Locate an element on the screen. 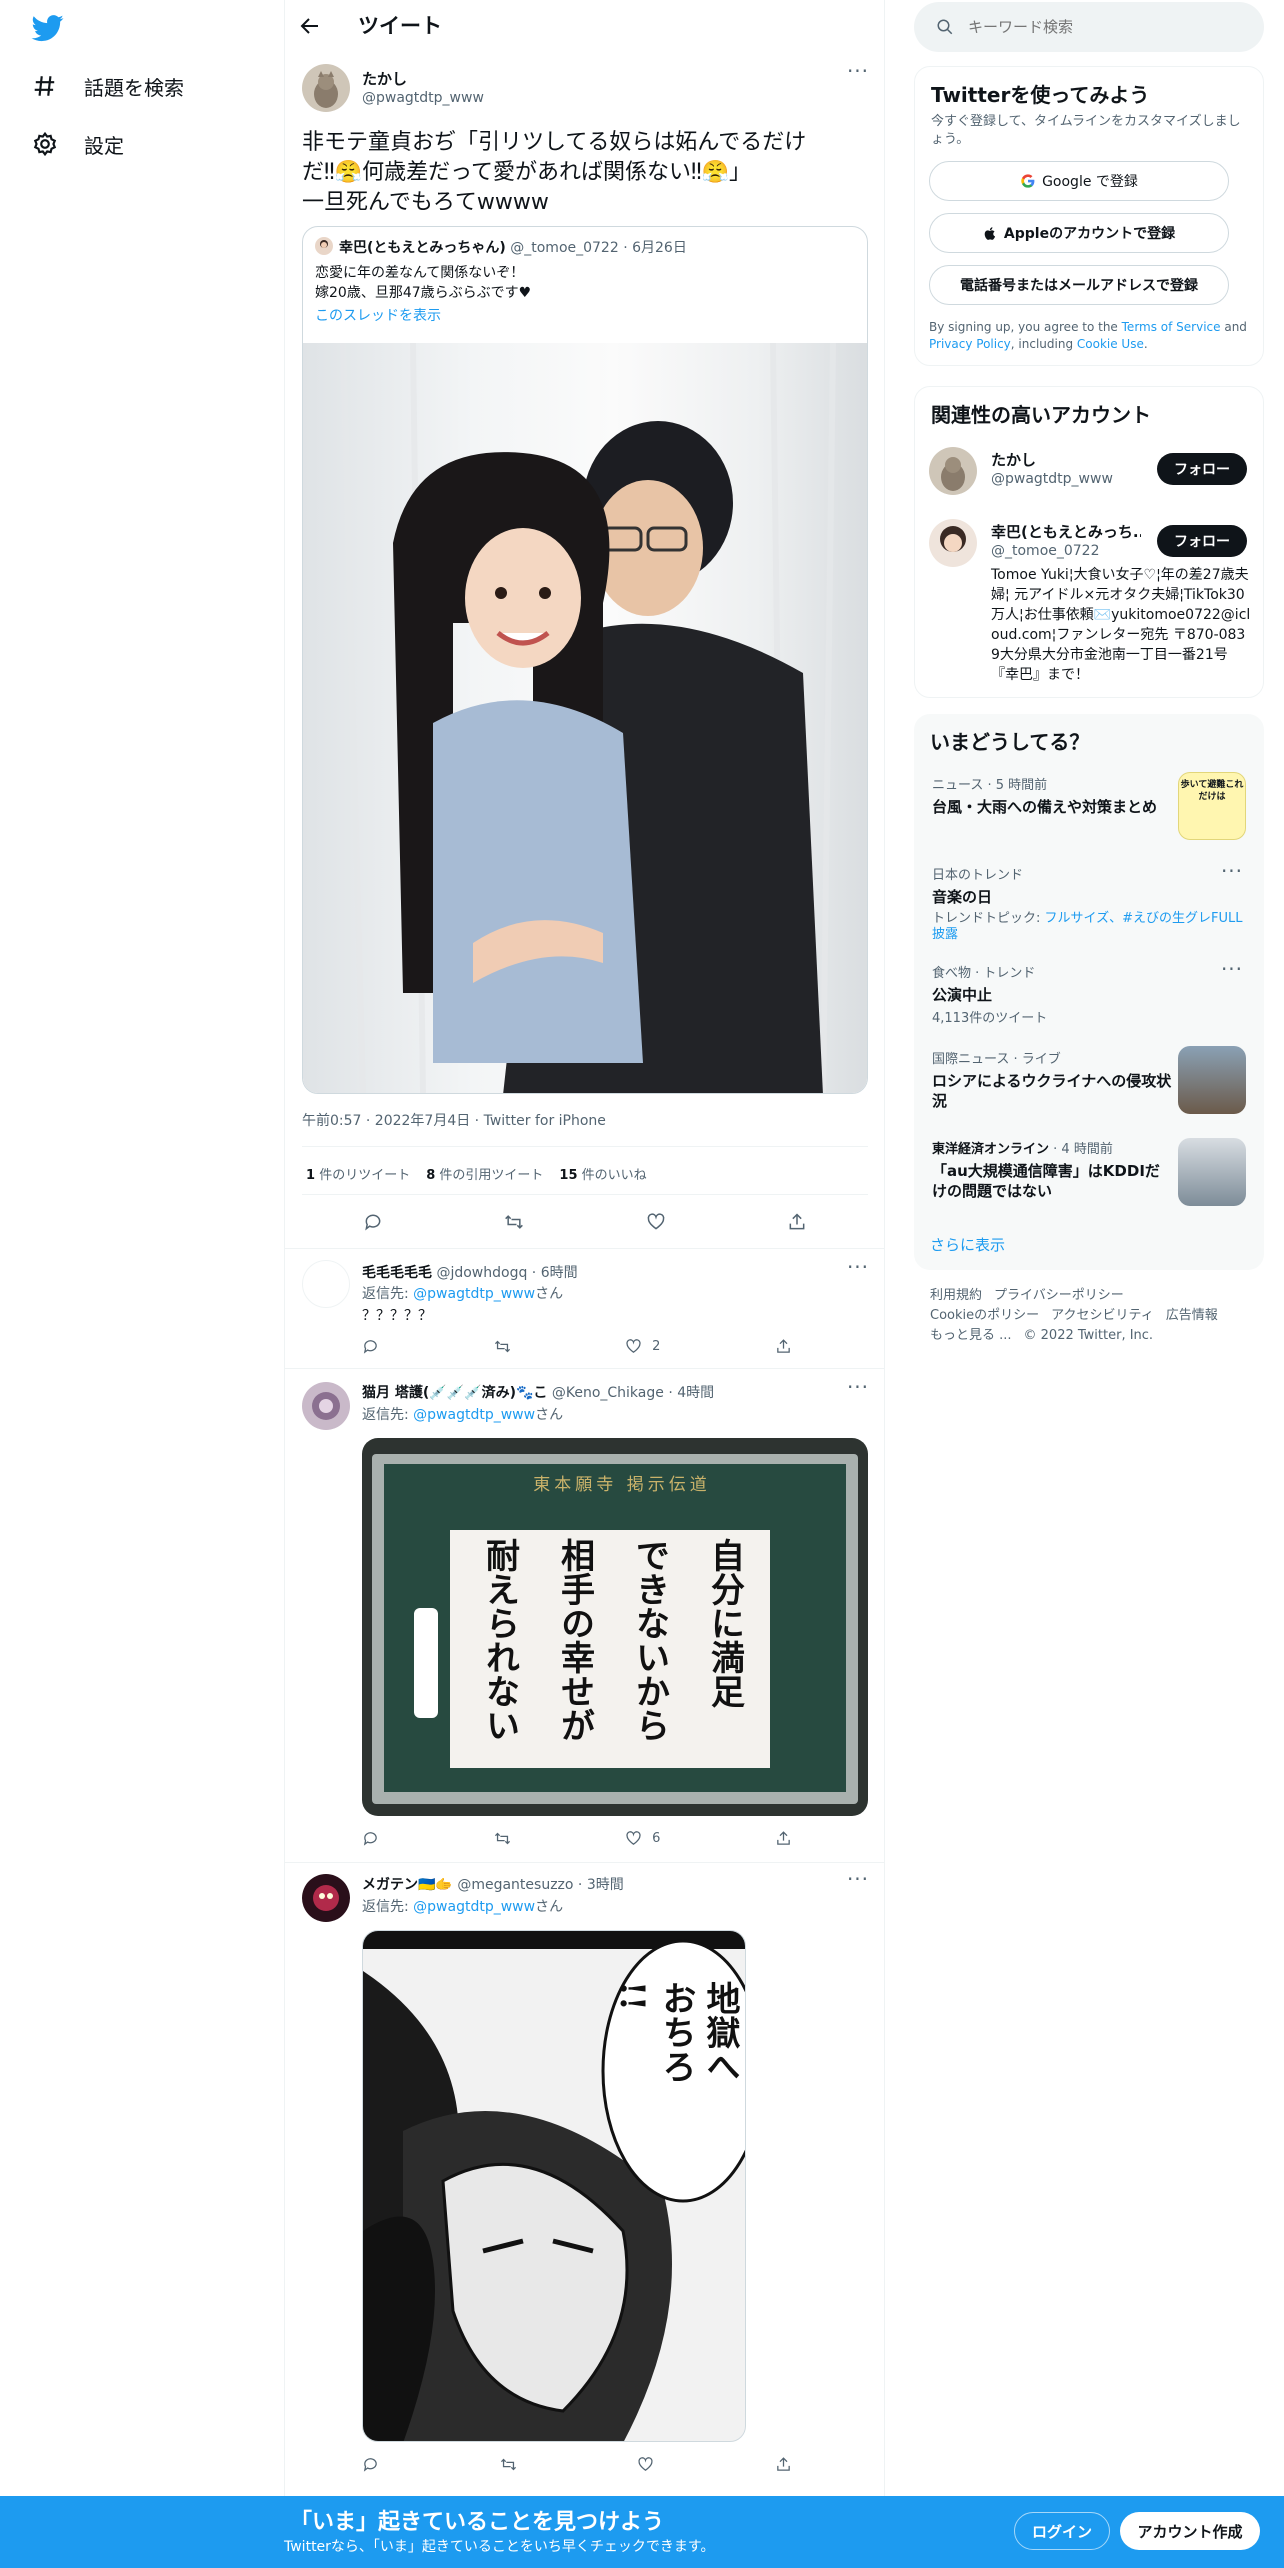  account-handle: @pwagtdtp_www is located at coordinates (1052, 479).